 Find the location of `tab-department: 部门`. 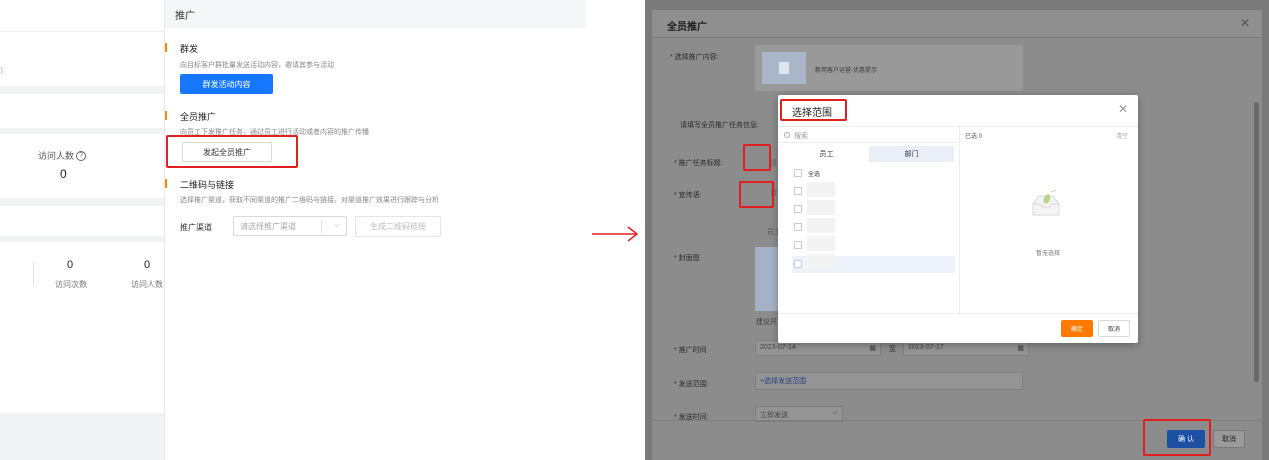

tab-department: 部门 is located at coordinates (911, 154).